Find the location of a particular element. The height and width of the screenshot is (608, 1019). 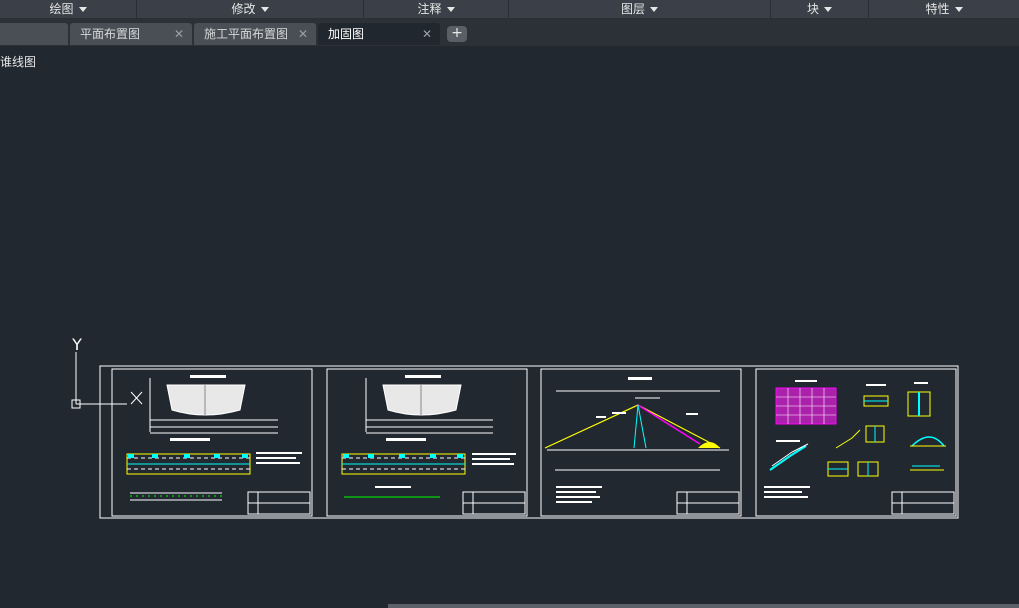

plus-icon: + is located at coordinates (457, 33).